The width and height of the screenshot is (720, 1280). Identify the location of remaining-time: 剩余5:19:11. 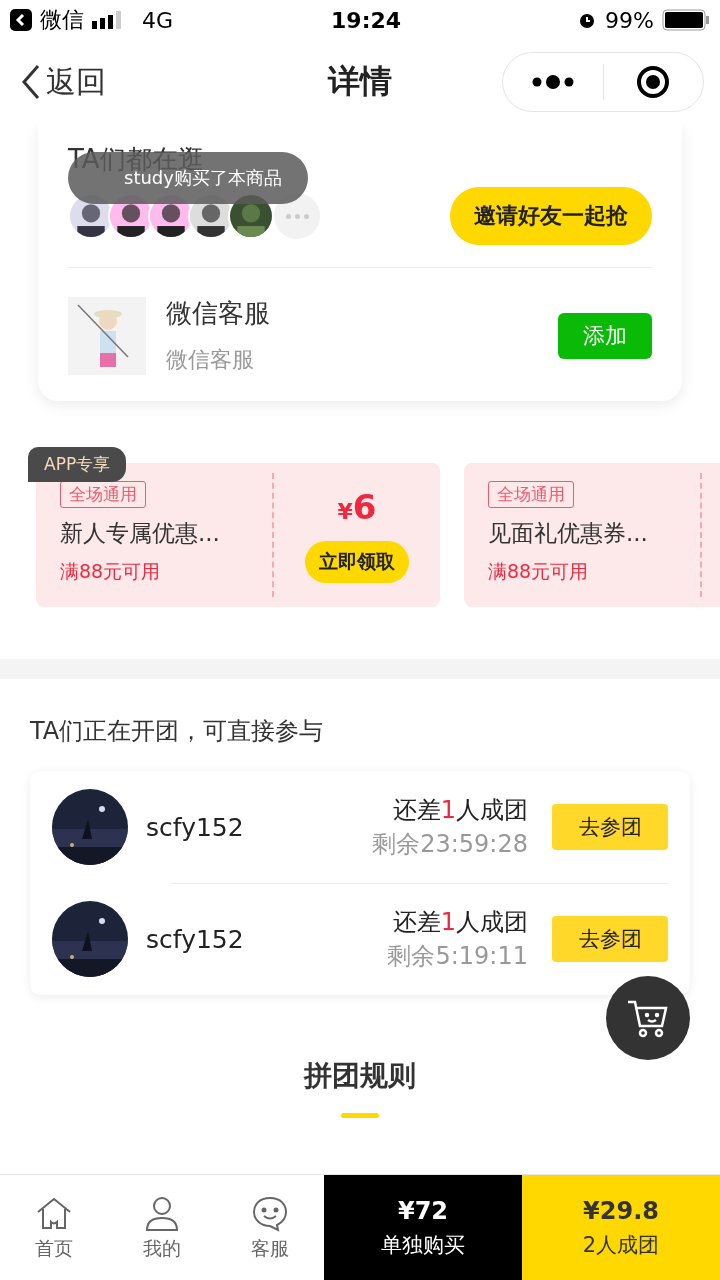
(457, 956).